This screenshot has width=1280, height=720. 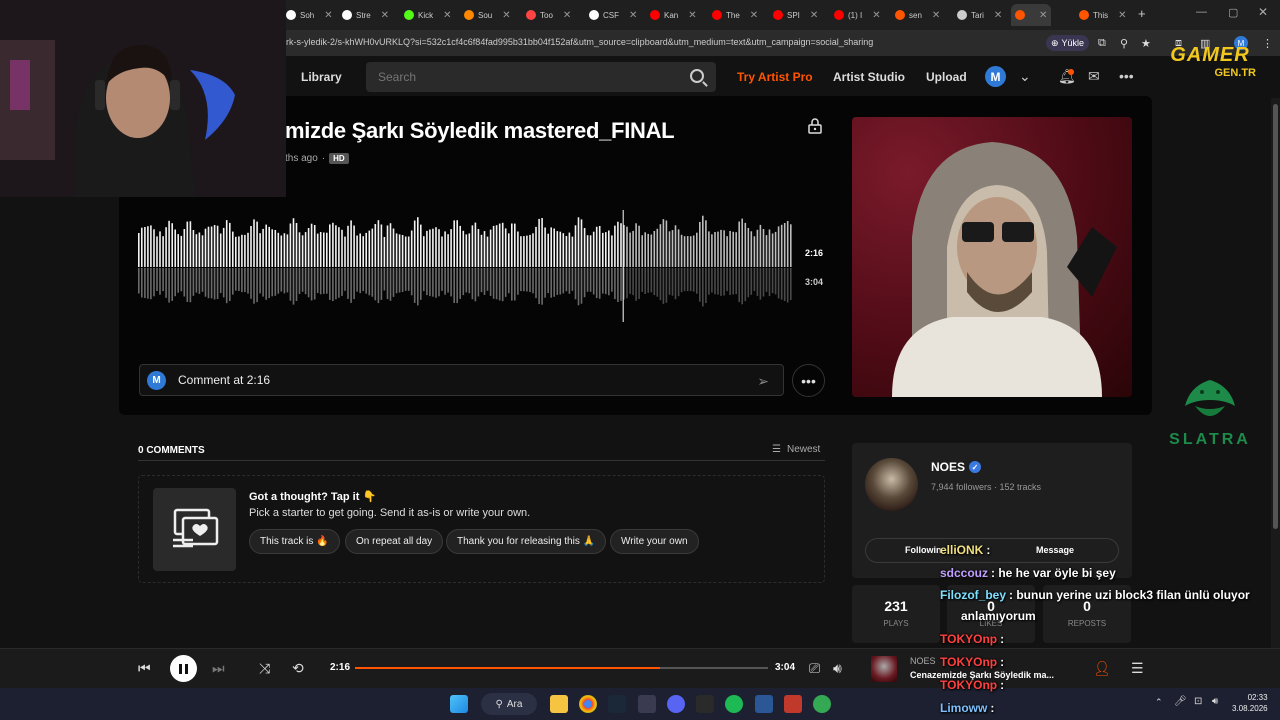 I want to click on progress-bar, so click(x=561, y=668).